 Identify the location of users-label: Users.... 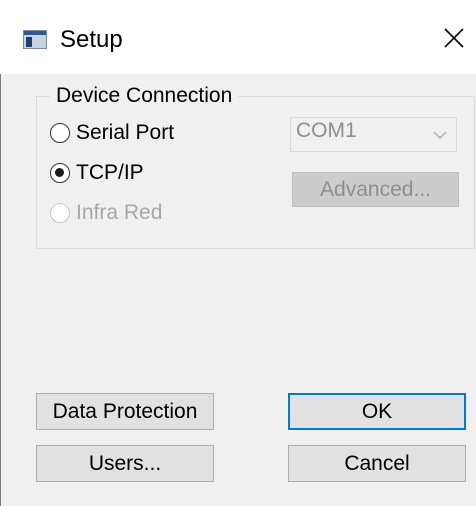
(125, 463).